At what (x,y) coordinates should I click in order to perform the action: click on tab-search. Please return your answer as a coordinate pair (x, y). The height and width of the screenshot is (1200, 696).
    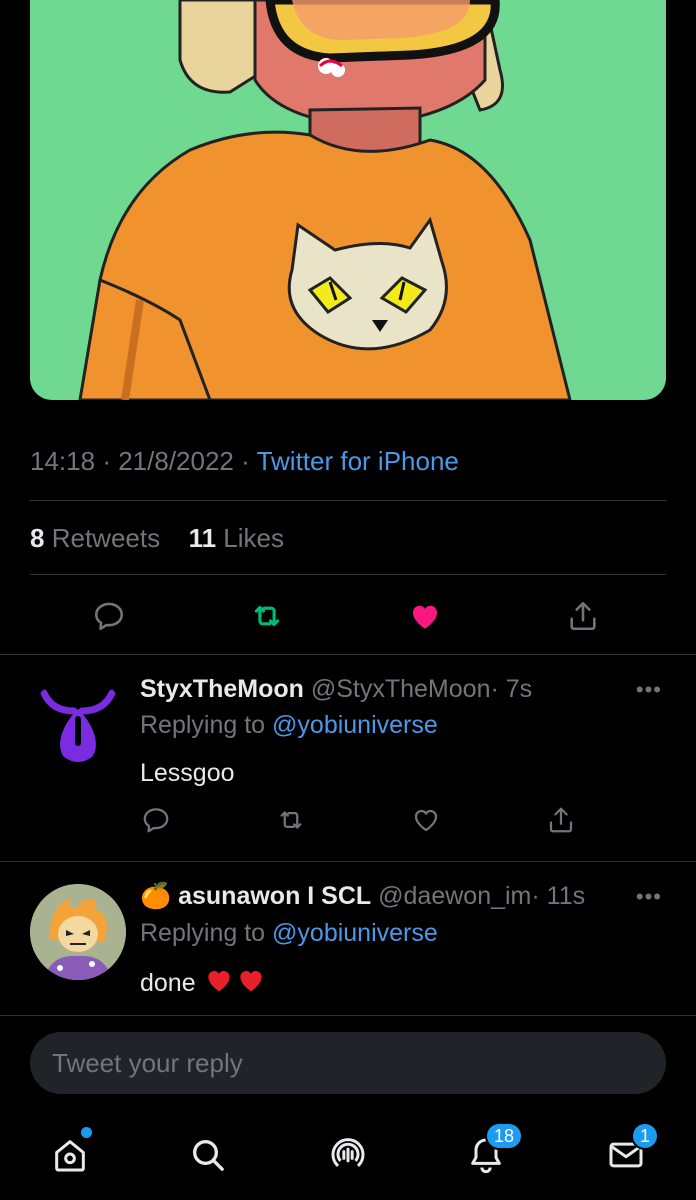
    Looking at the image, I should click on (208, 1155).